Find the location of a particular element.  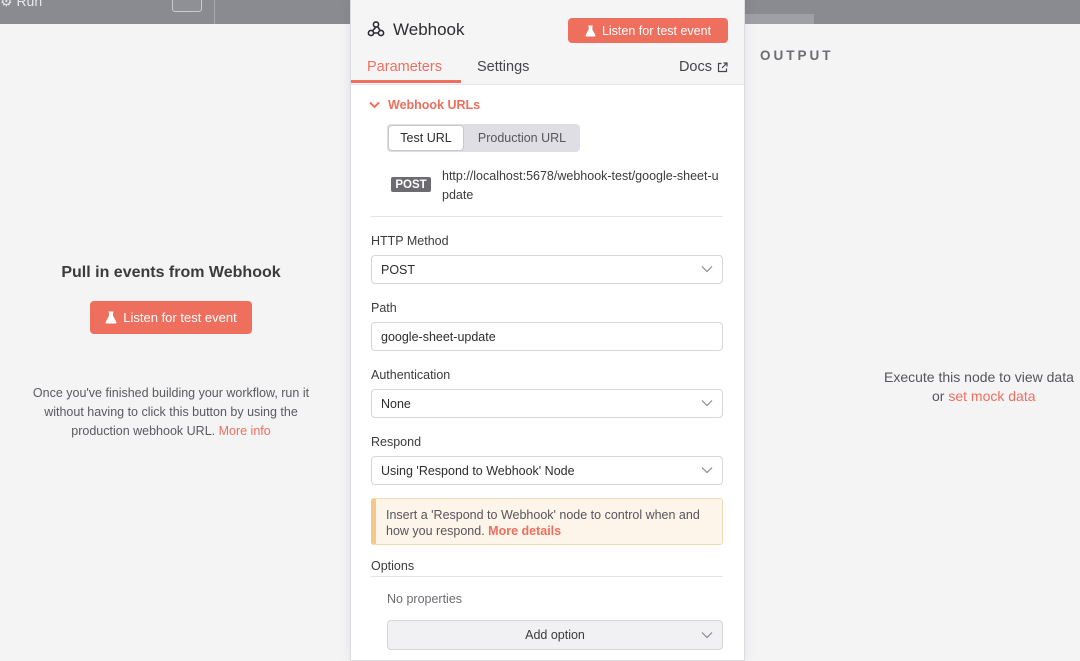

options-divider is located at coordinates (547, 576).